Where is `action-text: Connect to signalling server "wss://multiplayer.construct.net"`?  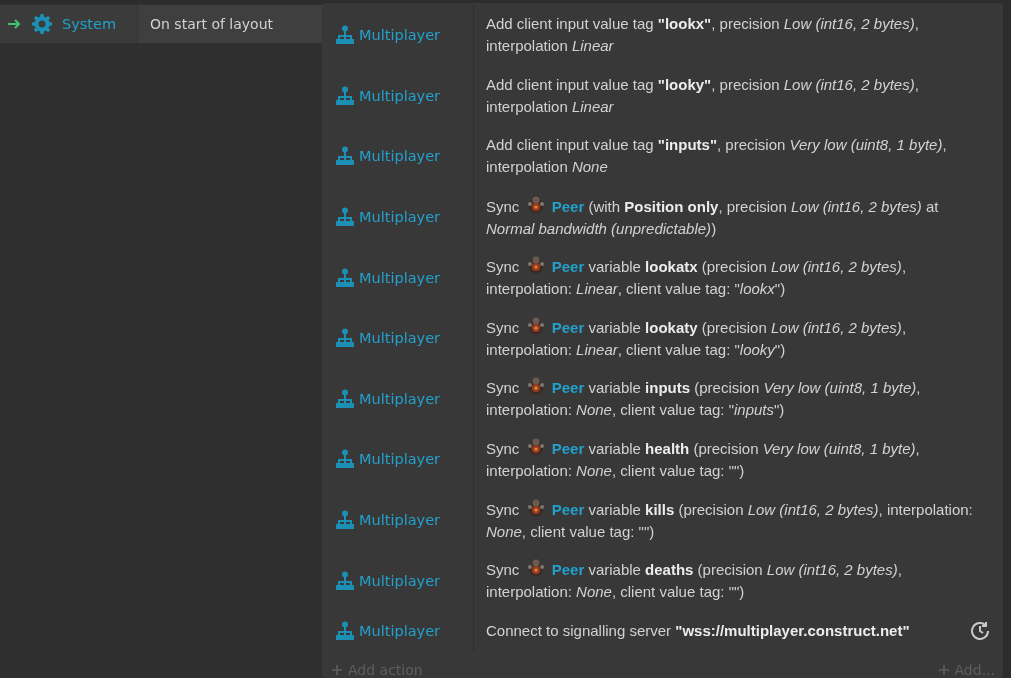
action-text: Connect to signalling server "wss://multiplayer.construct.net" is located at coordinates (698, 631).